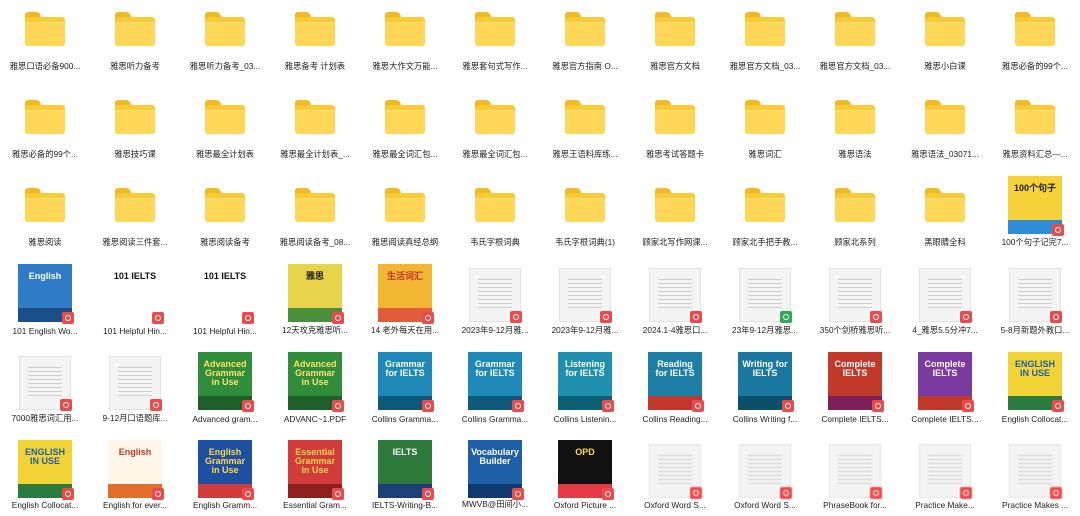 The image size is (1080, 516). What do you see at coordinates (765, 132) in the screenshot?
I see `folder-item: 雅思词汇` at bounding box center [765, 132].